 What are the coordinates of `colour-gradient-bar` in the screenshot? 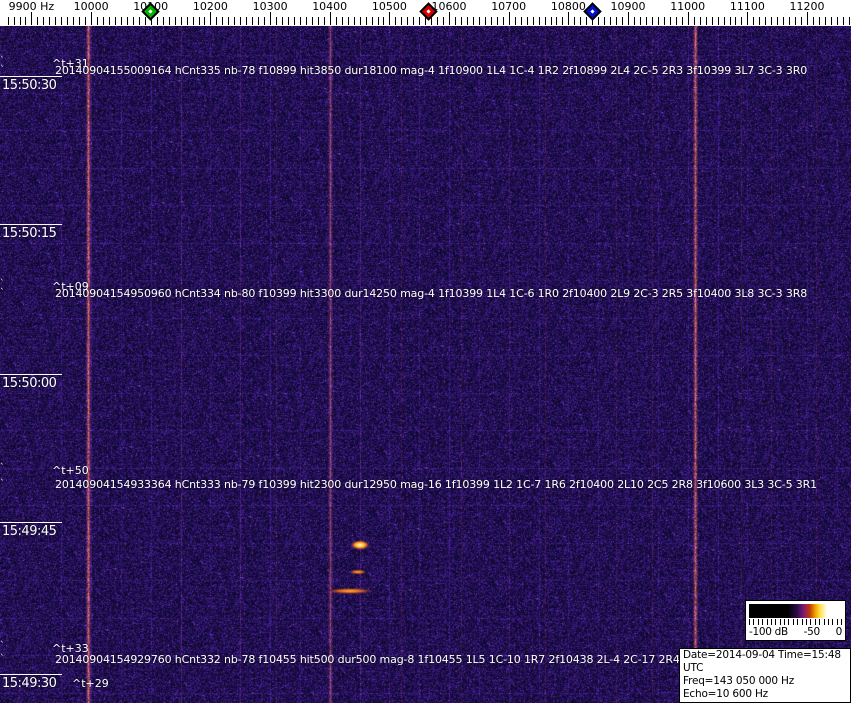 It's located at (795, 611).